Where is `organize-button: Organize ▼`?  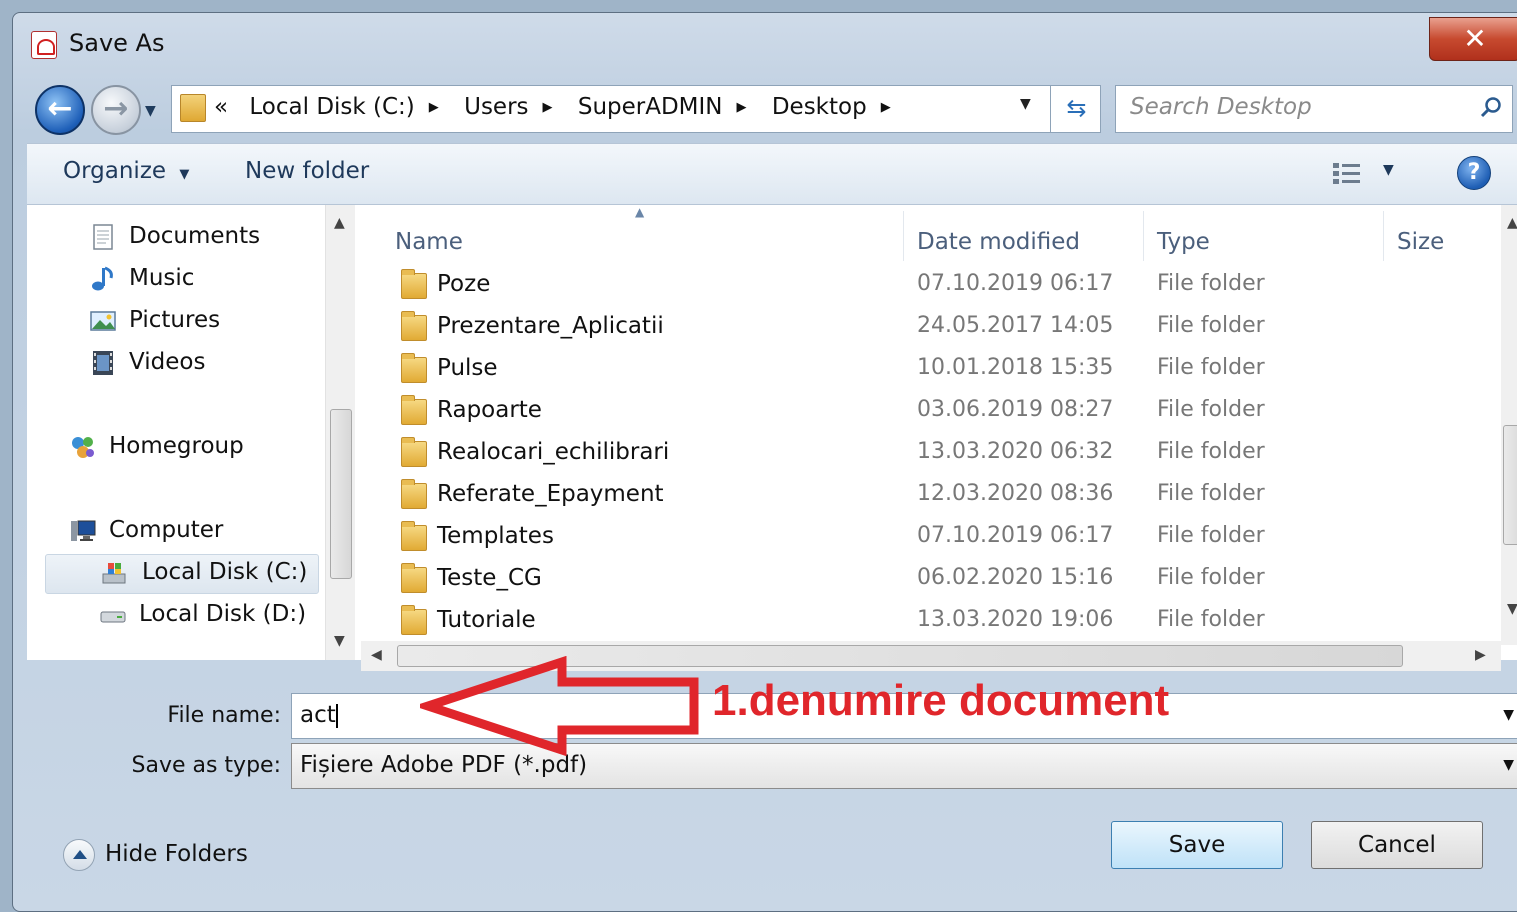 organize-button: Organize ▼ is located at coordinates (126, 171).